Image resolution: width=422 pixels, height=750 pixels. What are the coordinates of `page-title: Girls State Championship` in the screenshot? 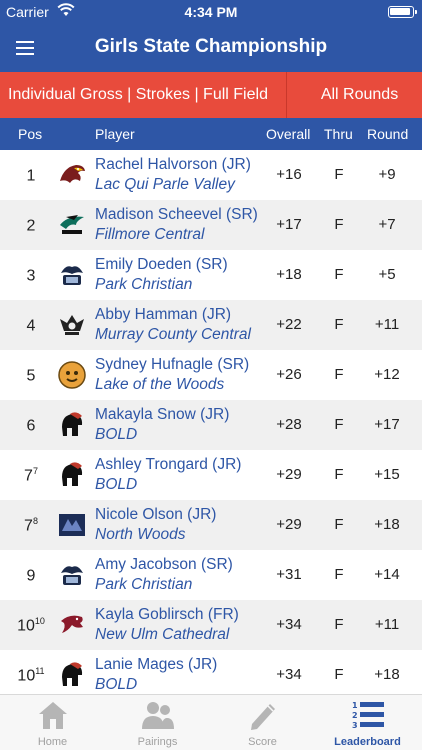 It's located at (211, 46).